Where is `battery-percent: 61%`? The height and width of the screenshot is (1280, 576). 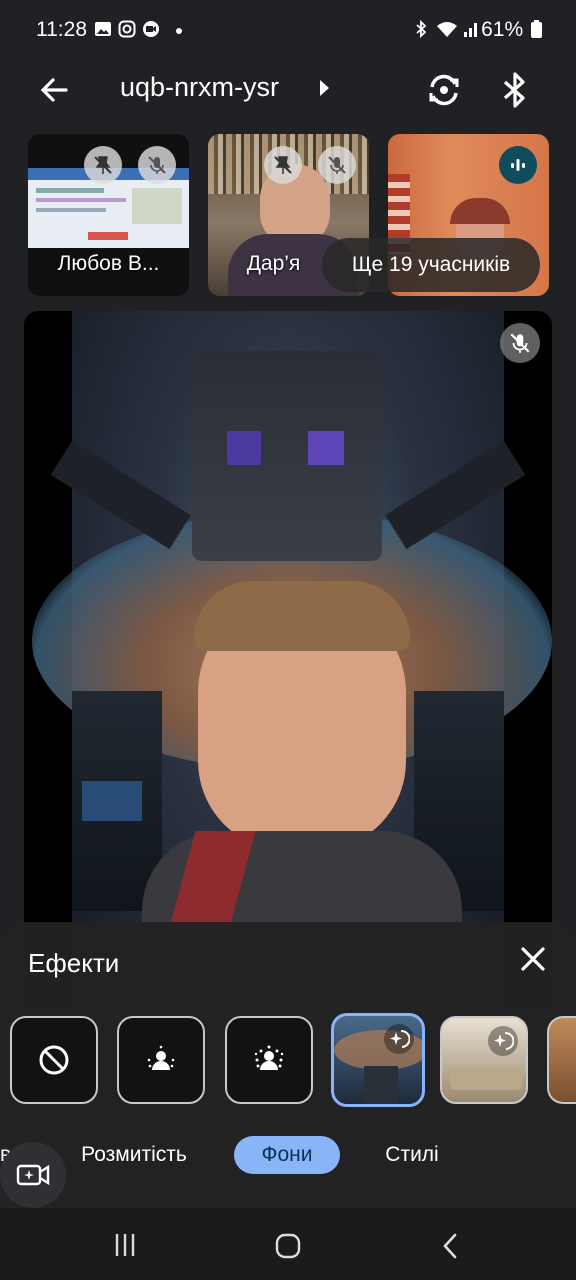 battery-percent: 61% is located at coordinates (502, 29).